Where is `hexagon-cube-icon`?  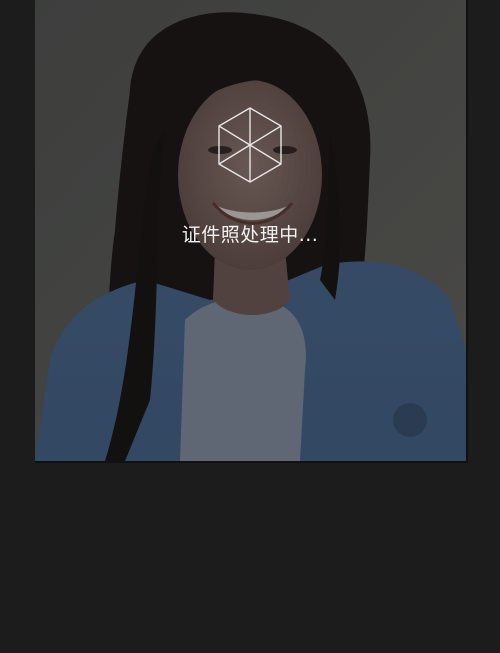 hexagon-cube-icon is located at coordinates (250, 145).